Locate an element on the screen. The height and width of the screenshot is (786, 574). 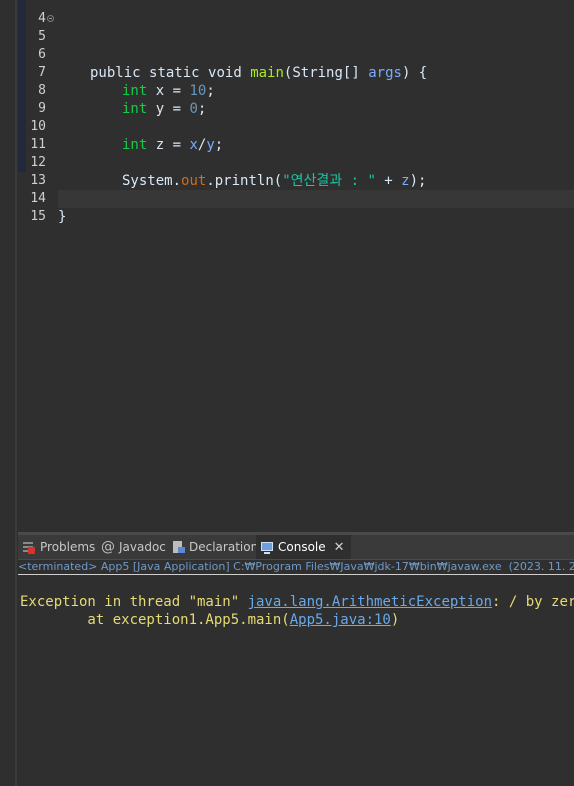
tab-label: Console is located at coordinates (302, 547).